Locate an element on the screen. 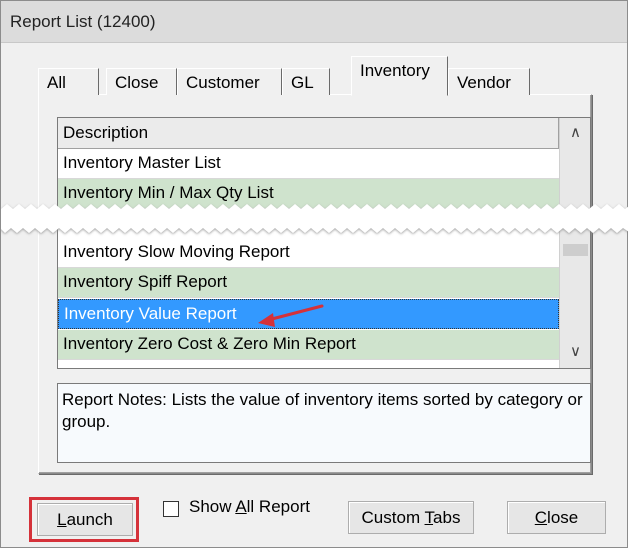 Image resolution: width=628 pixels, height=548 pixels. list-item: Inventory Min / Max Qty List is located at coordinates (308, 194).